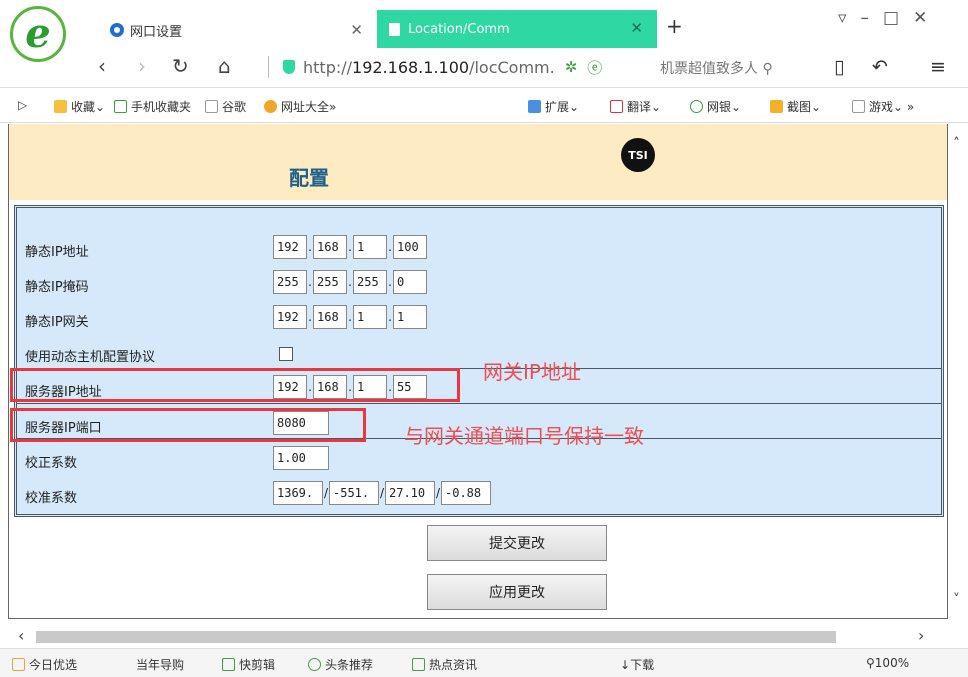 This screenshot has height=677, width=968. I want to click on translate-menu: 翻译 ⌄, so click(635, 106).